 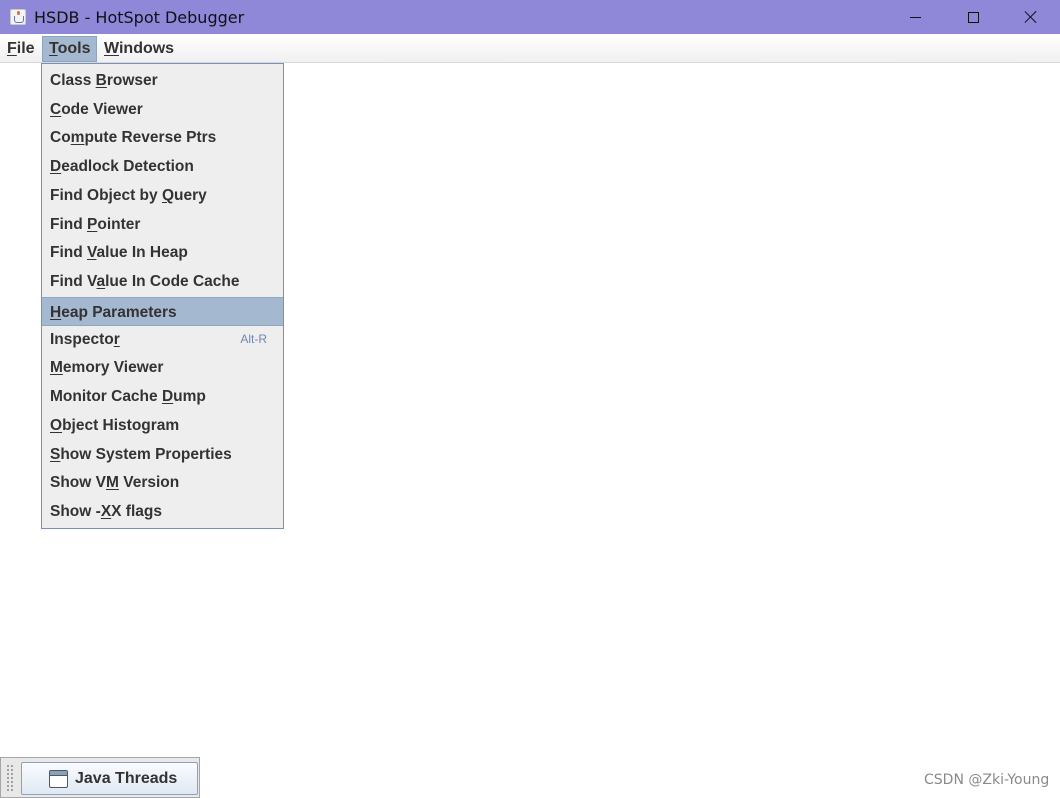 What do you see at coordinates (162, 339) in the screenshot?
I see `menu-item: Inspector Alt-R` at bounding box center [162, 339].